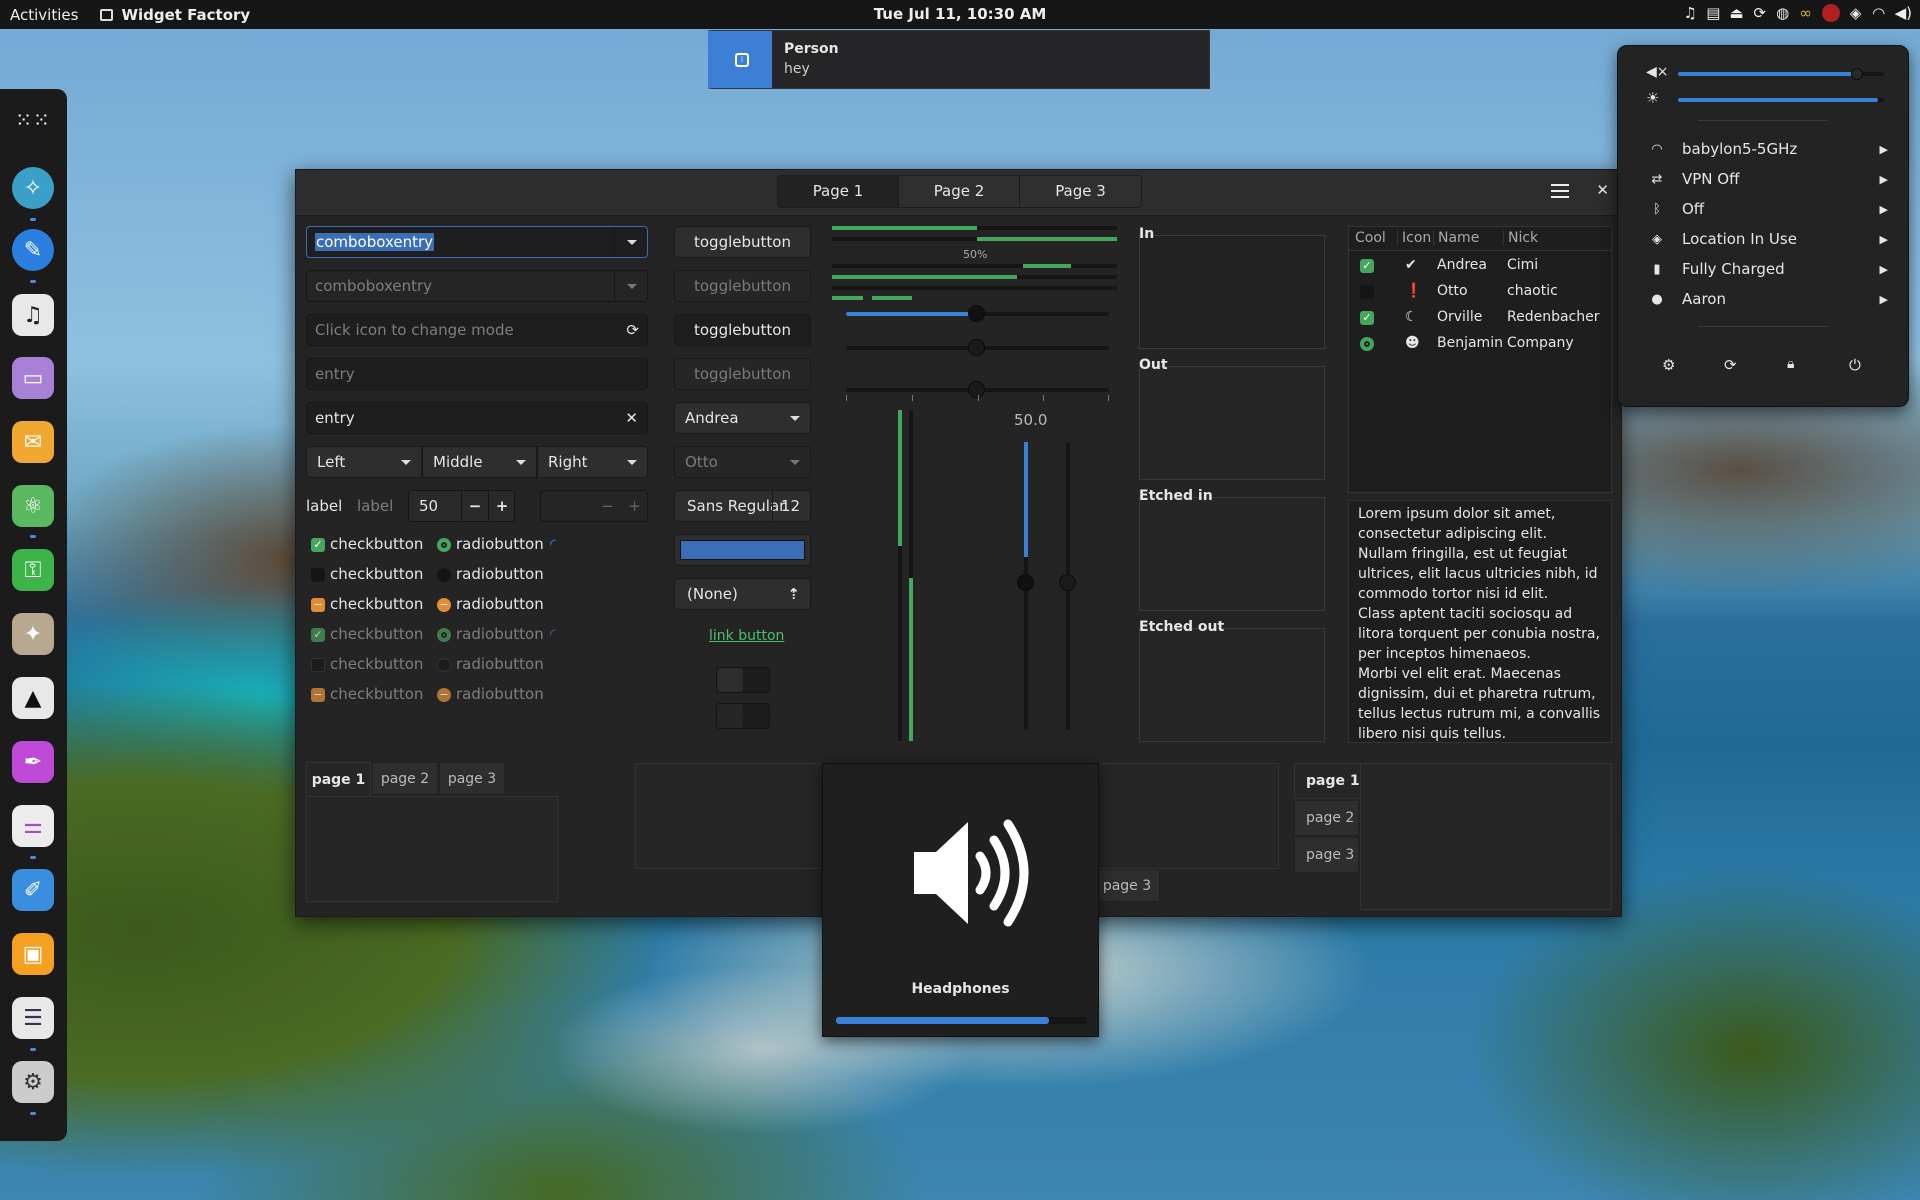 The height and width of the screenshot is (1200, 1920). Describe the element at coordinates (1713, 13) in the screenshot. I see `clipboard-icon: ▤` at that location.